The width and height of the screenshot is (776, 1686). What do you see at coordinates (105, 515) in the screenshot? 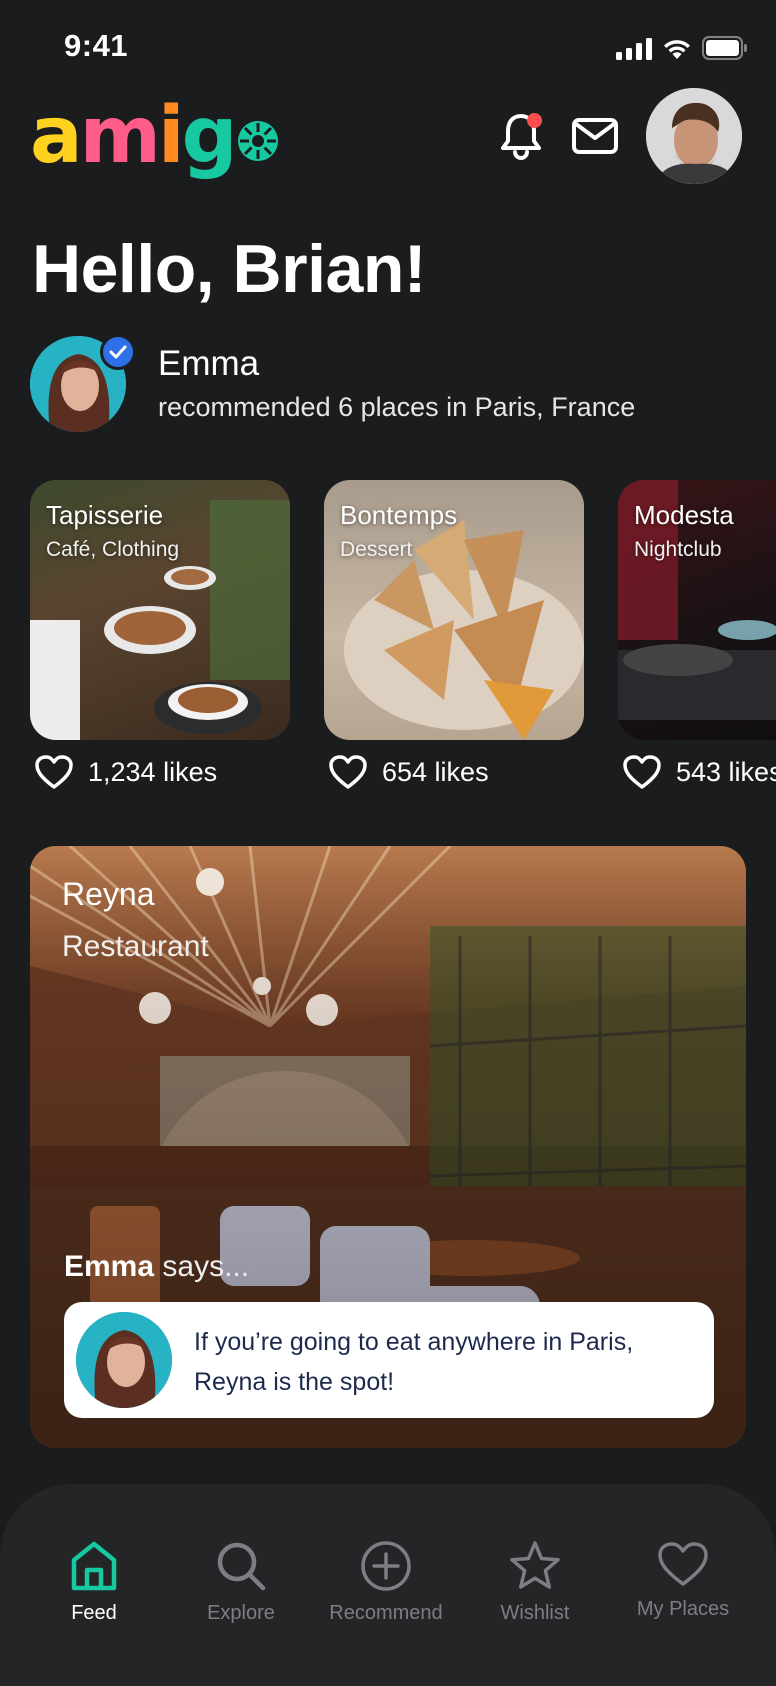
I see `place-name: Tapisserie` at bounding box center [105, 515].